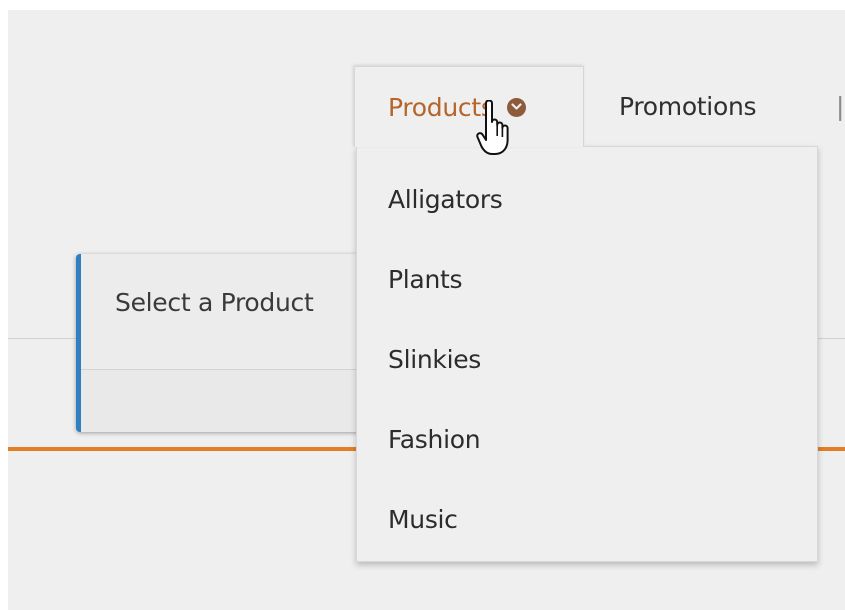  I want to click on menu-item-plants: Plants, so click(587, 279).